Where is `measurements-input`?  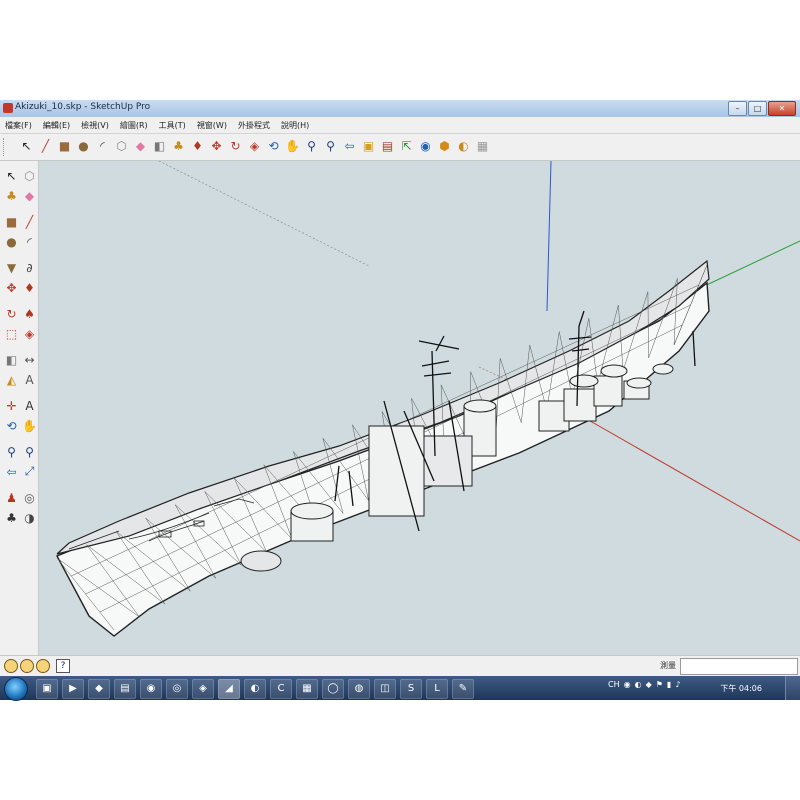
measurements-input is located at coordinates (739, 666).